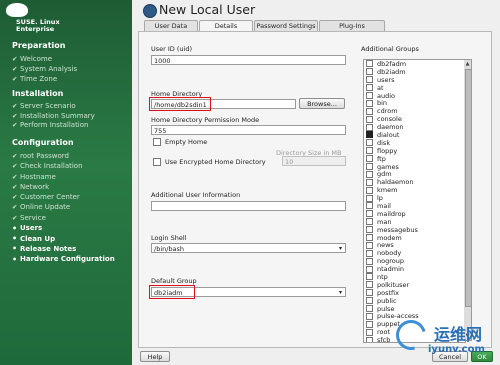 The height and width of the screenshot is (365, 500). What do you see at coordinates (414, 111) in the screenshot?
I see `group-list-item: cdrom` at bounding box center [414, 111].